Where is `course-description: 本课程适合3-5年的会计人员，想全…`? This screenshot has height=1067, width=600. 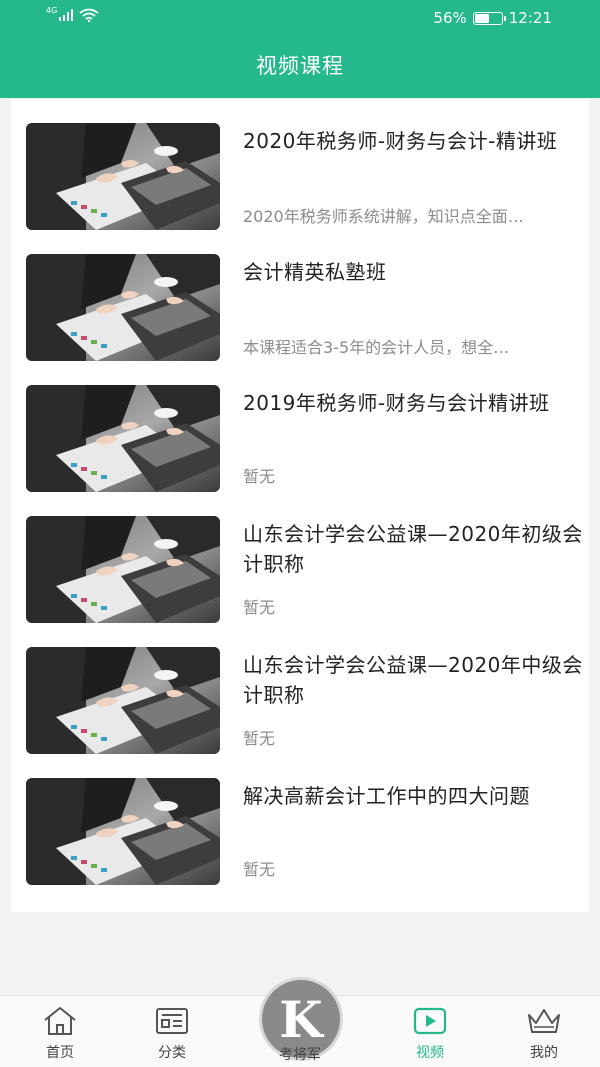 course-description: 本课程适合3-5年的会计人员，想全… is located at coordinates (376, 347).